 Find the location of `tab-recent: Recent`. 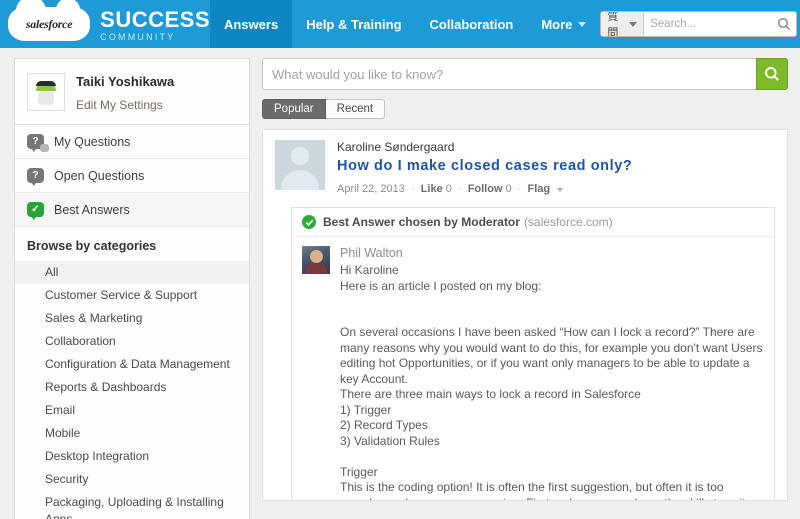

tab-recent: Recent is located at coordinates (355, 109).